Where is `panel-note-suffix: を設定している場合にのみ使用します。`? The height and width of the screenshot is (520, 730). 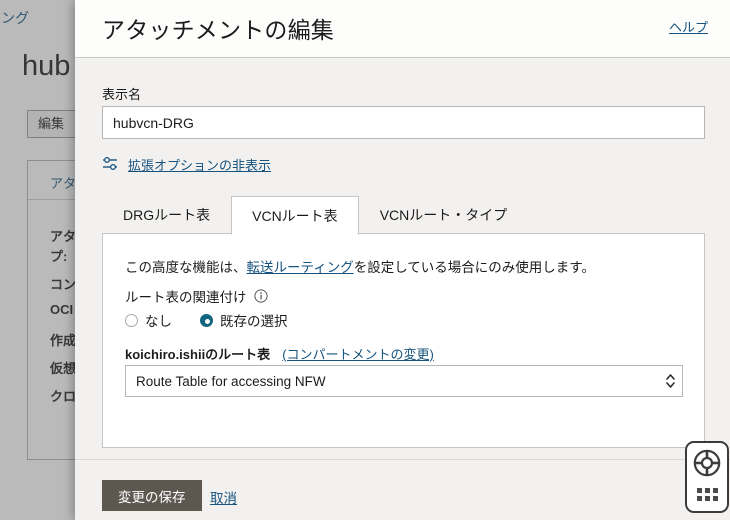
panel-note-suffix: を設定している場合にのみ使用します。 is located at coordinates (474, 267).